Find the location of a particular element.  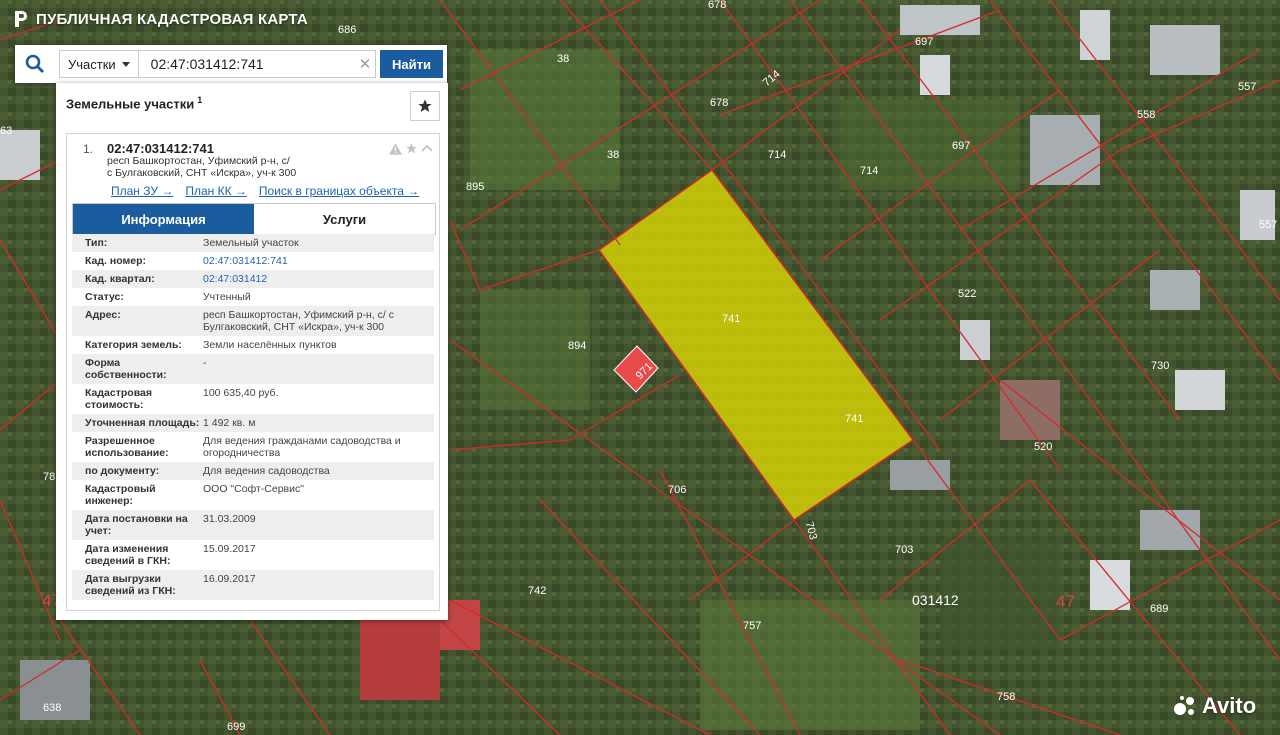

plan-kk-link: План КК → is located at coordinates (216, 191).